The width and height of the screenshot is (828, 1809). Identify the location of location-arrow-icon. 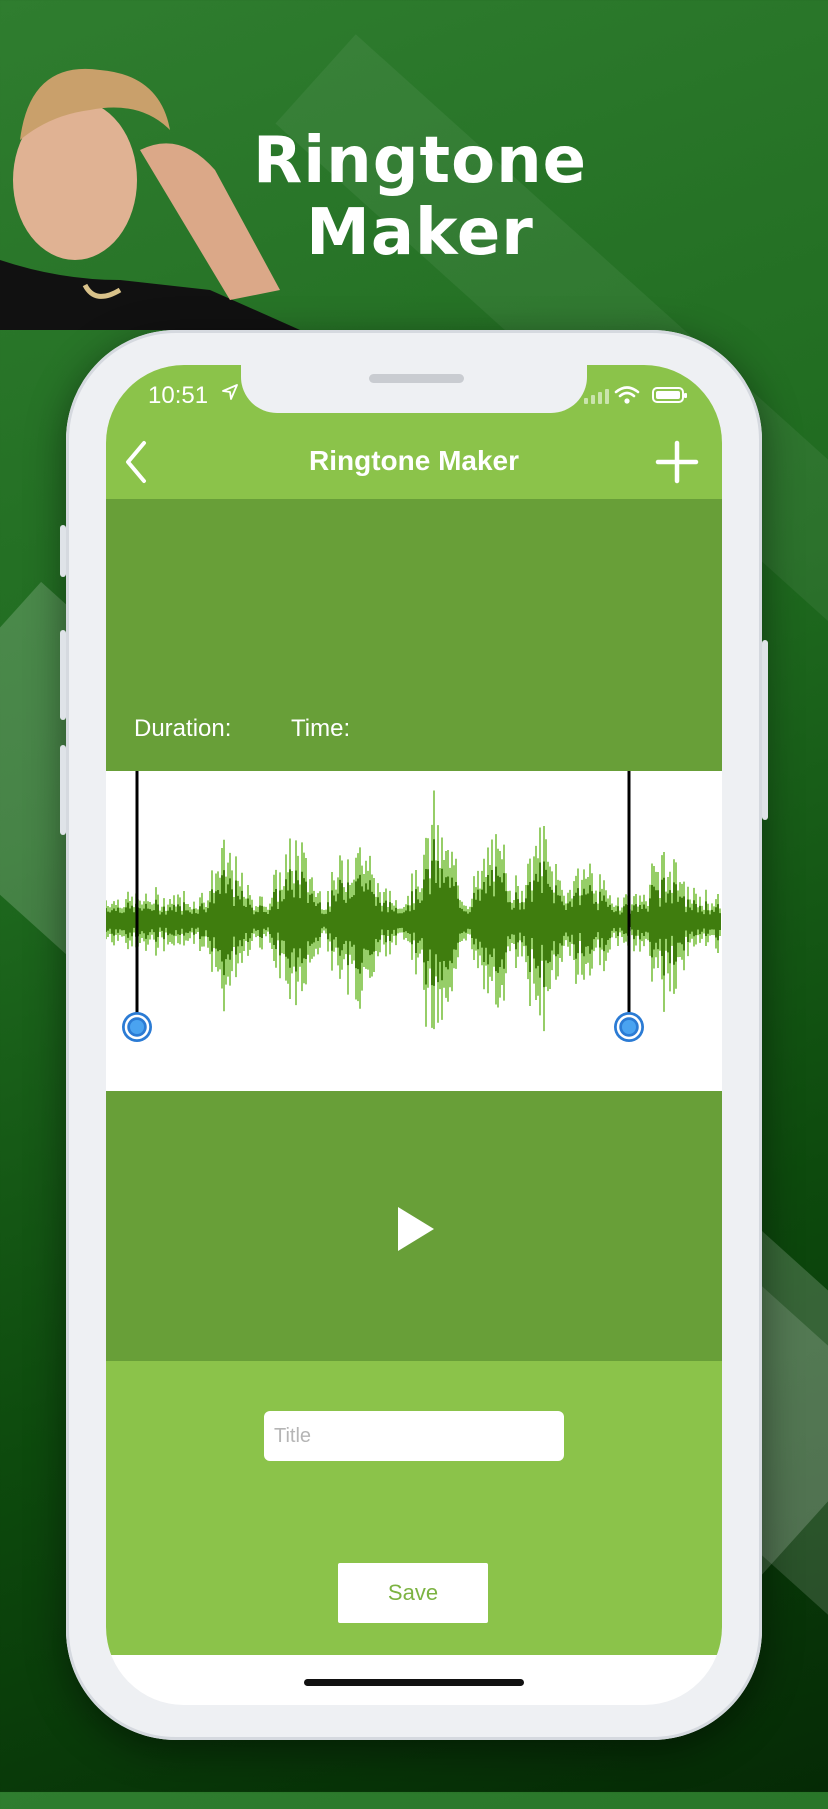
(230, 392).